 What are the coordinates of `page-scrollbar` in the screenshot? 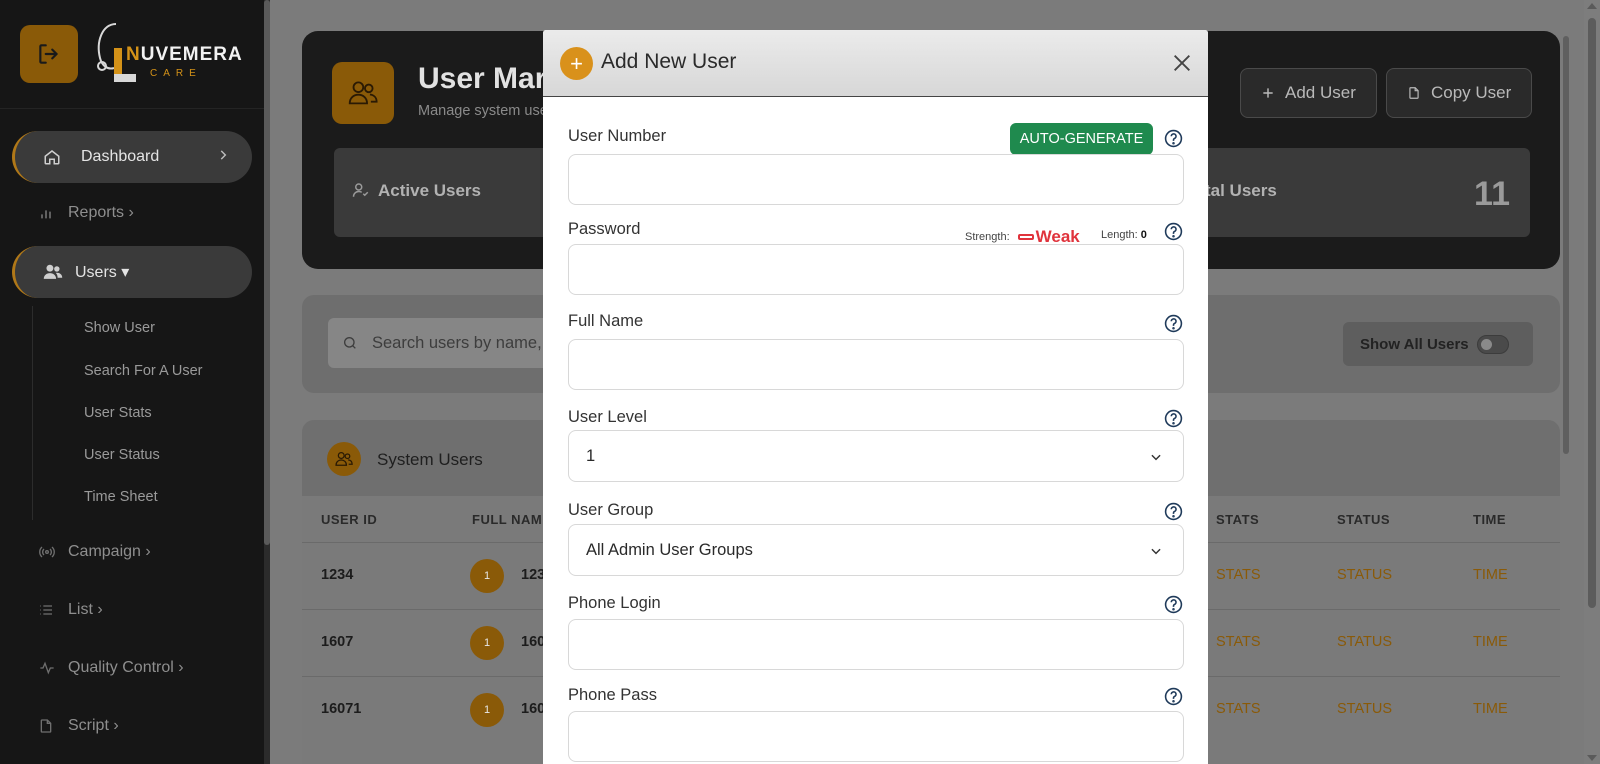 It's located at (1592, 382).